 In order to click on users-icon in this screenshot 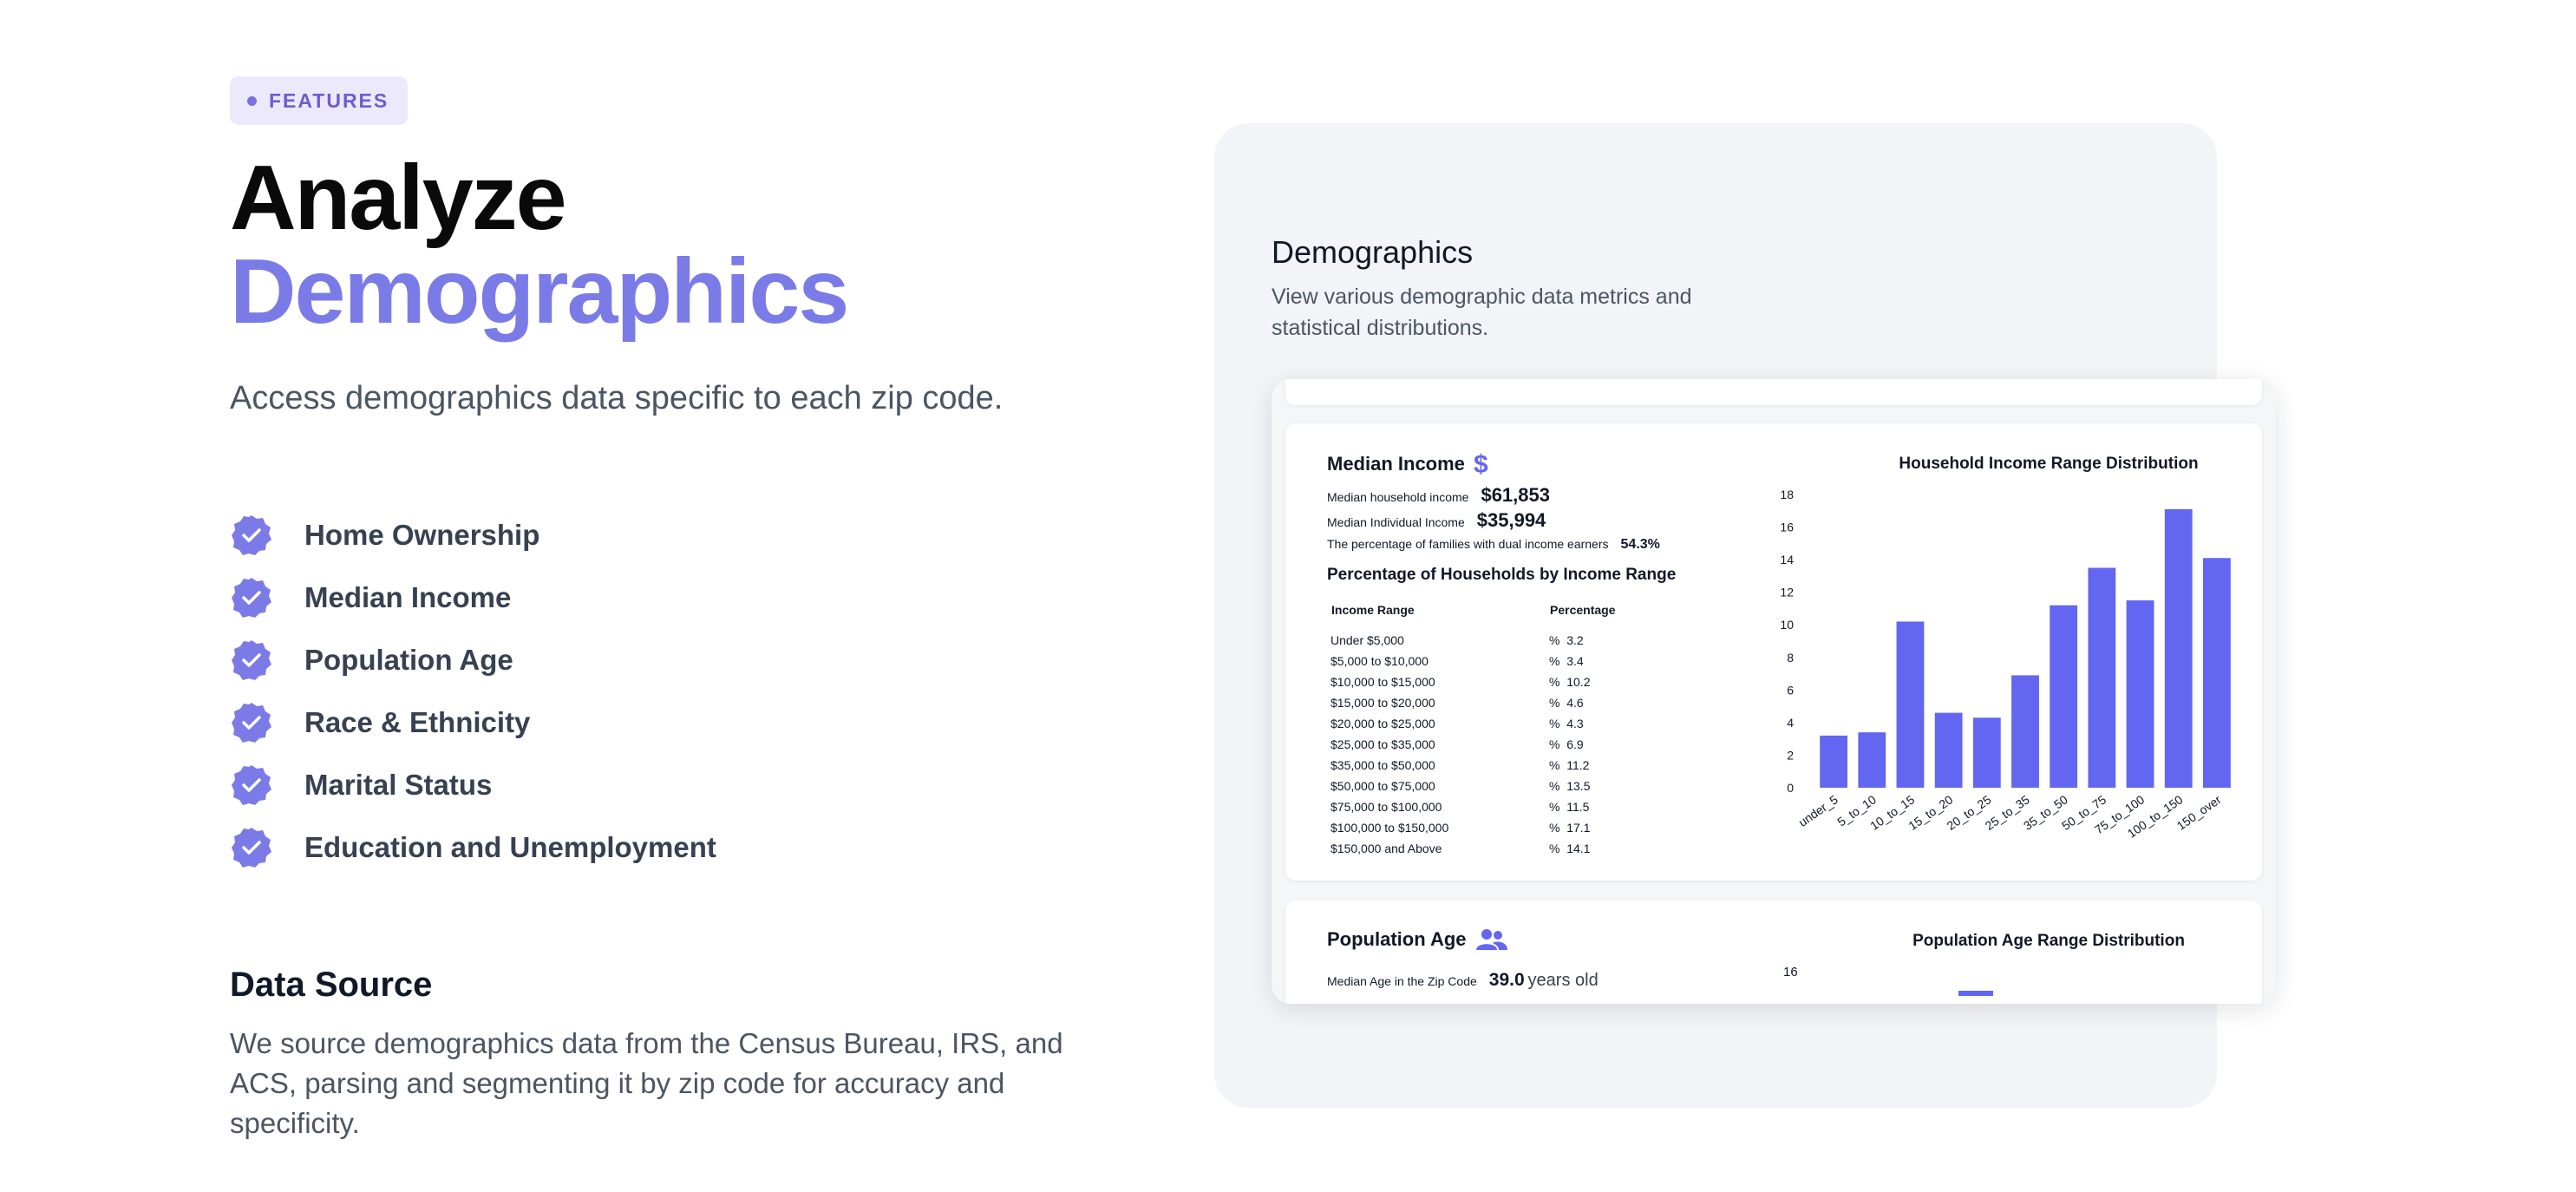, I will do `click(1491, 940)`.